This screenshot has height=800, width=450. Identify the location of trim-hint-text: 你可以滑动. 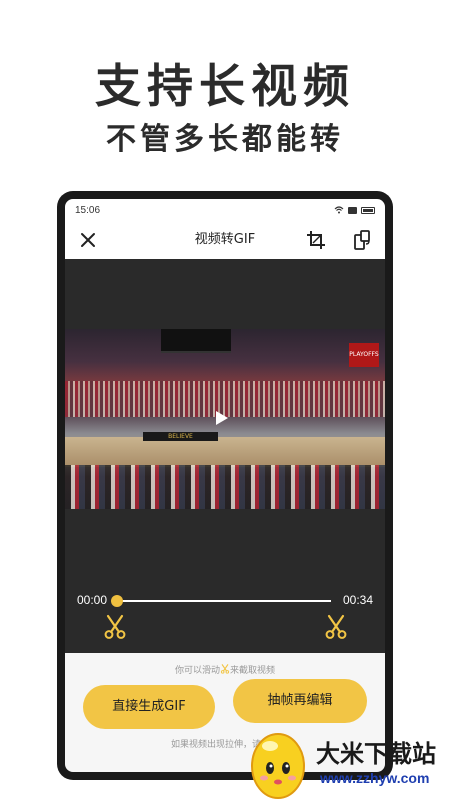
(197, 671).